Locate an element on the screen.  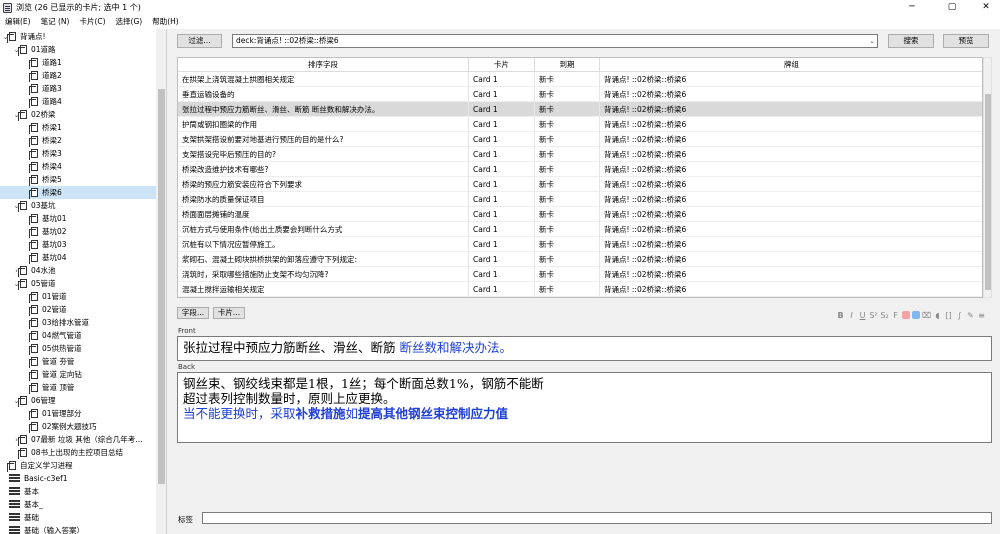
text-color-button is located at coordinates (906, 315).